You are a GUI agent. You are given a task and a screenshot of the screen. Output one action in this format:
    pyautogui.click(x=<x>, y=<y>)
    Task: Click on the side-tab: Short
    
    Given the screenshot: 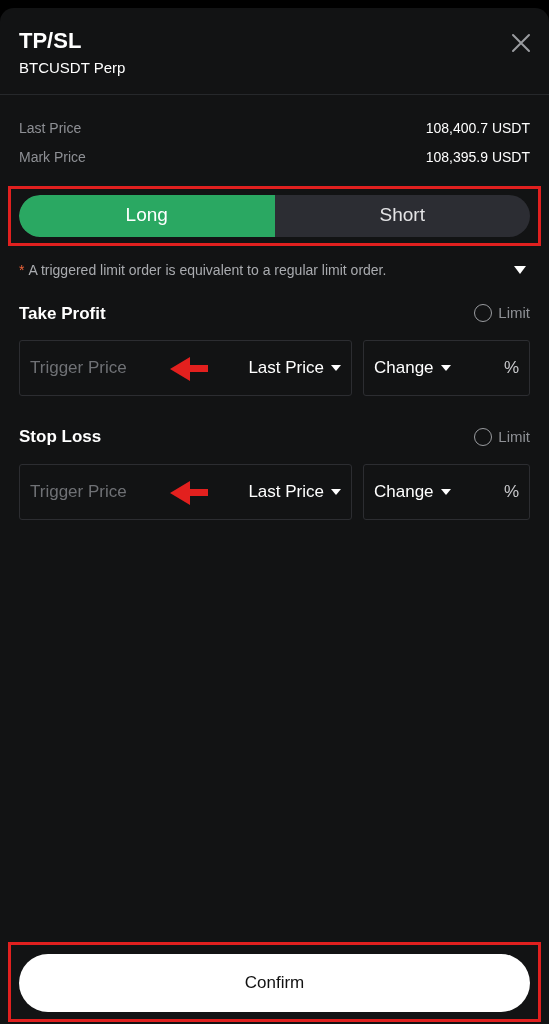 What is the action you would take?
    pyautogui.click(x=402, y=215)
    